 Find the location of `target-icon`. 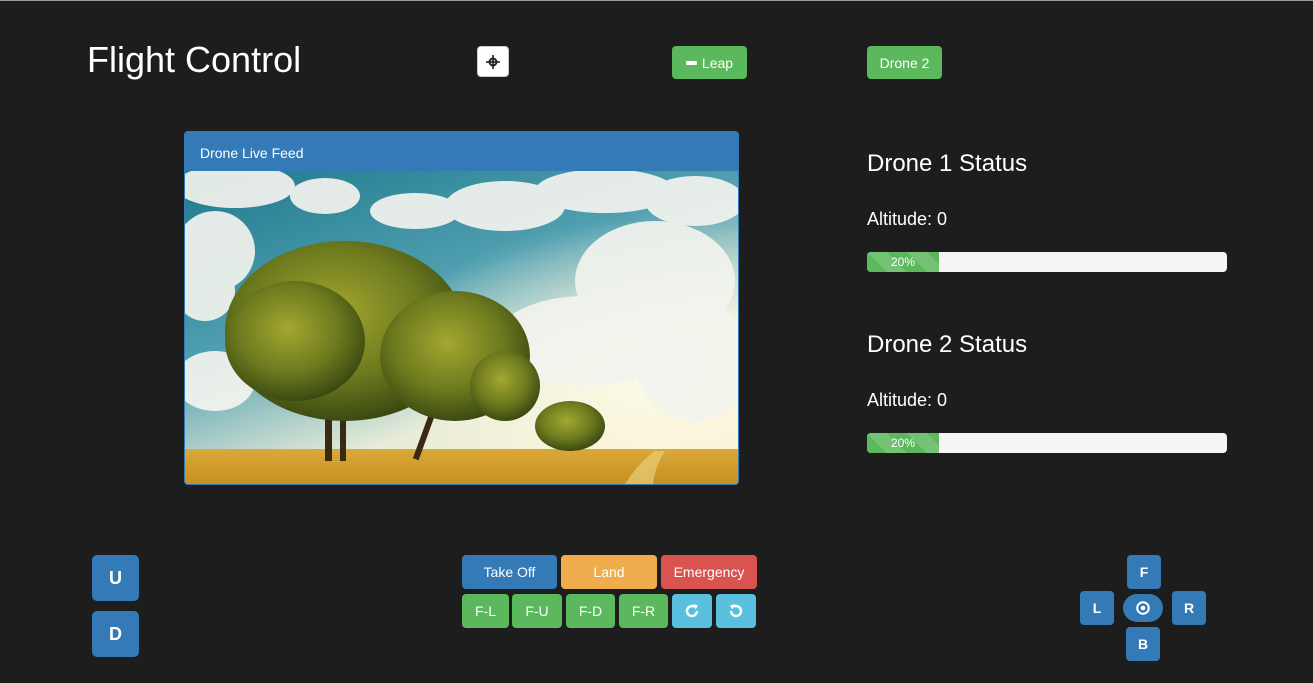

target-icon is located at coordinates (1143, 608).